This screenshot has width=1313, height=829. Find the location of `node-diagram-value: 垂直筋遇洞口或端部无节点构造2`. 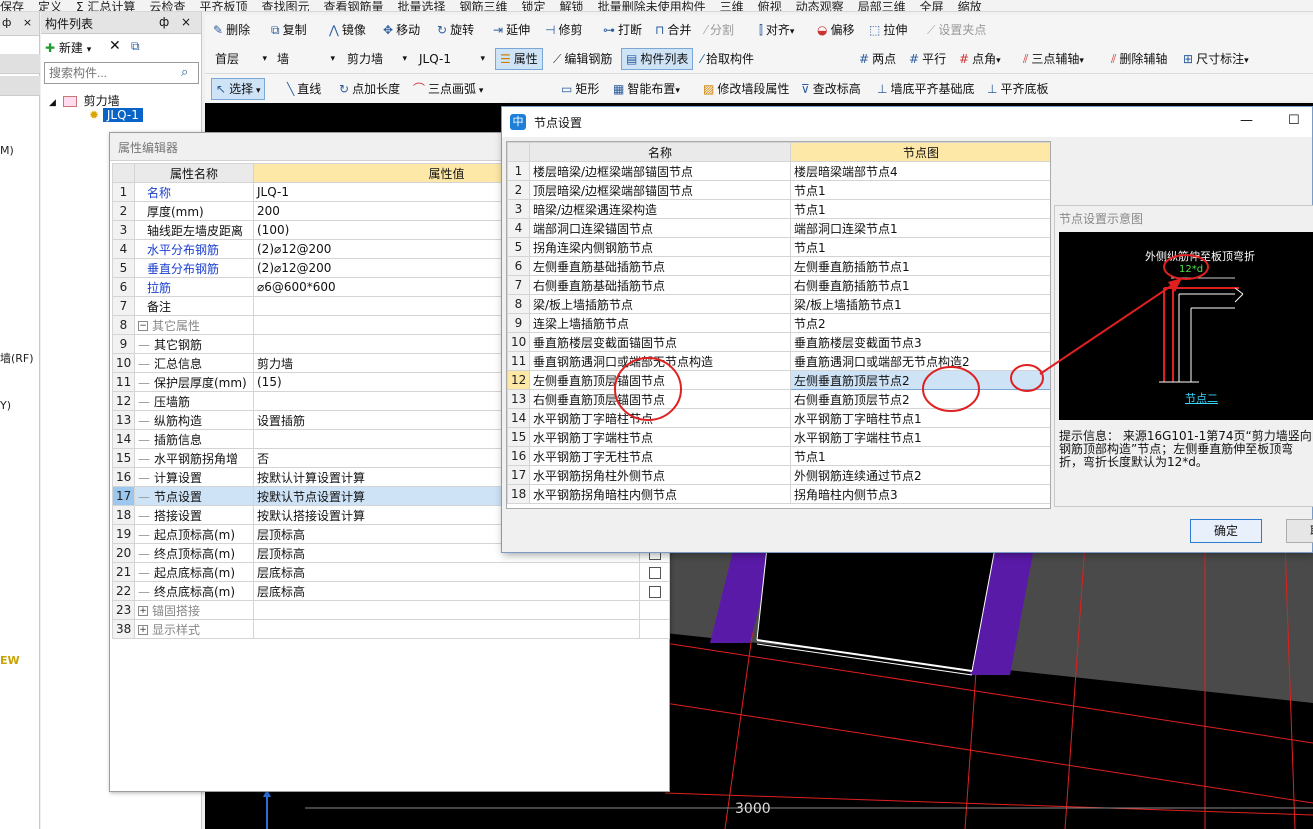

node-diagram-value: 垂直筋遇洞口或端部无节点构造2 is located at coordinates (920, 361).